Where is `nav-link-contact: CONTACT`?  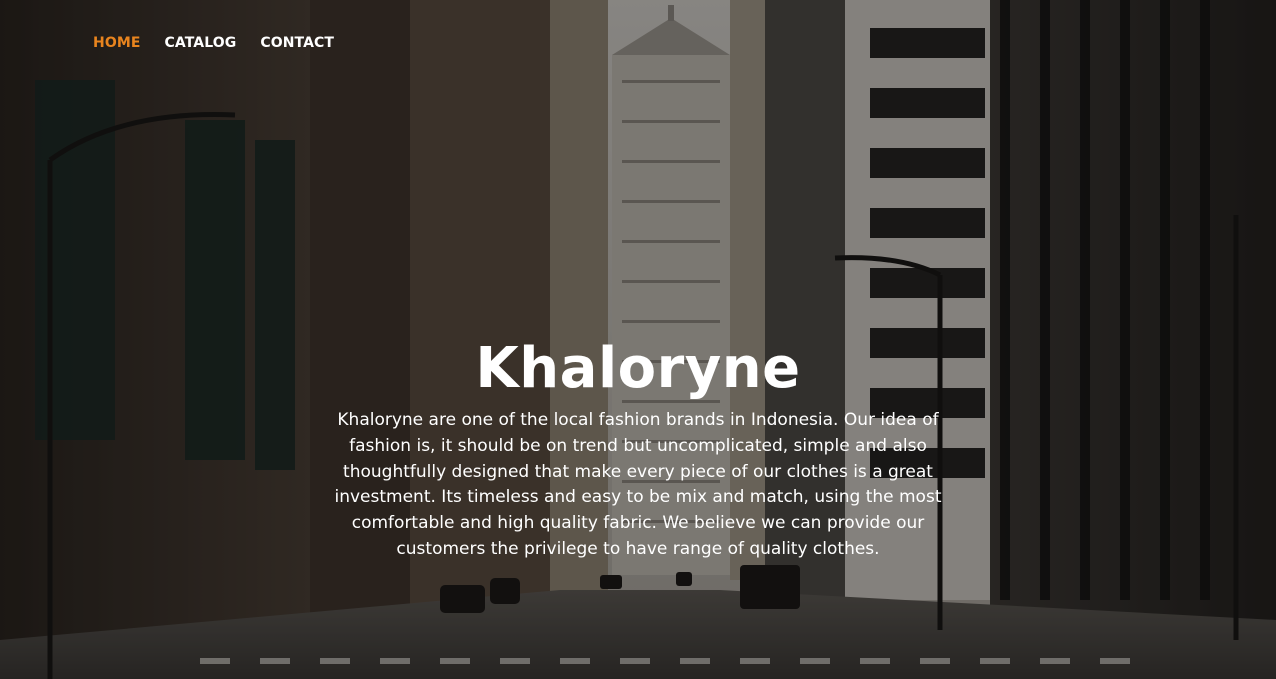
nav-link-contact: CONTACT is located at coordinates (297, 43).